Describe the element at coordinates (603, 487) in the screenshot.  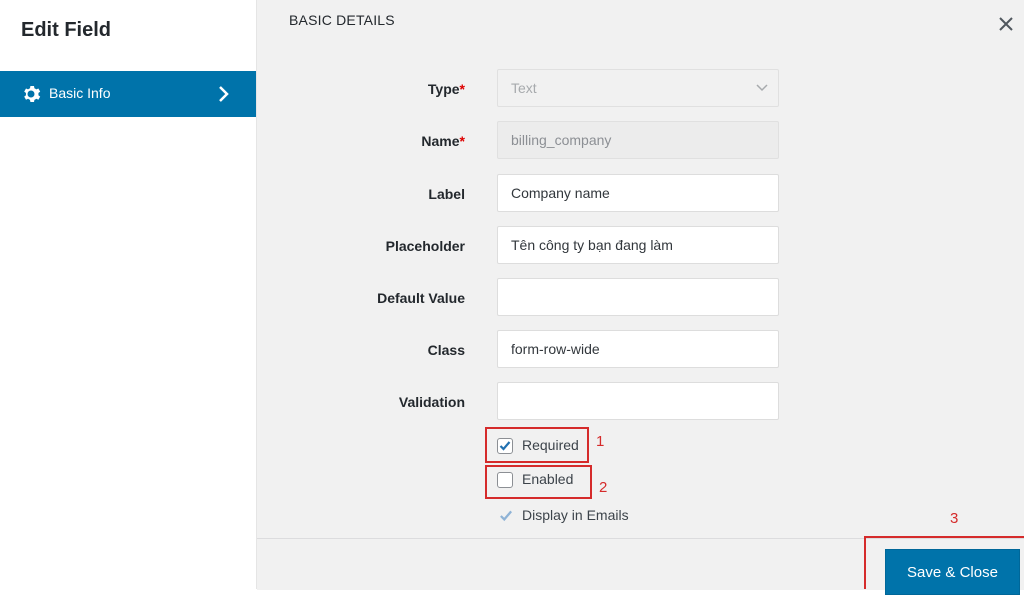
I see `annotation-number-2: 2` at that location.